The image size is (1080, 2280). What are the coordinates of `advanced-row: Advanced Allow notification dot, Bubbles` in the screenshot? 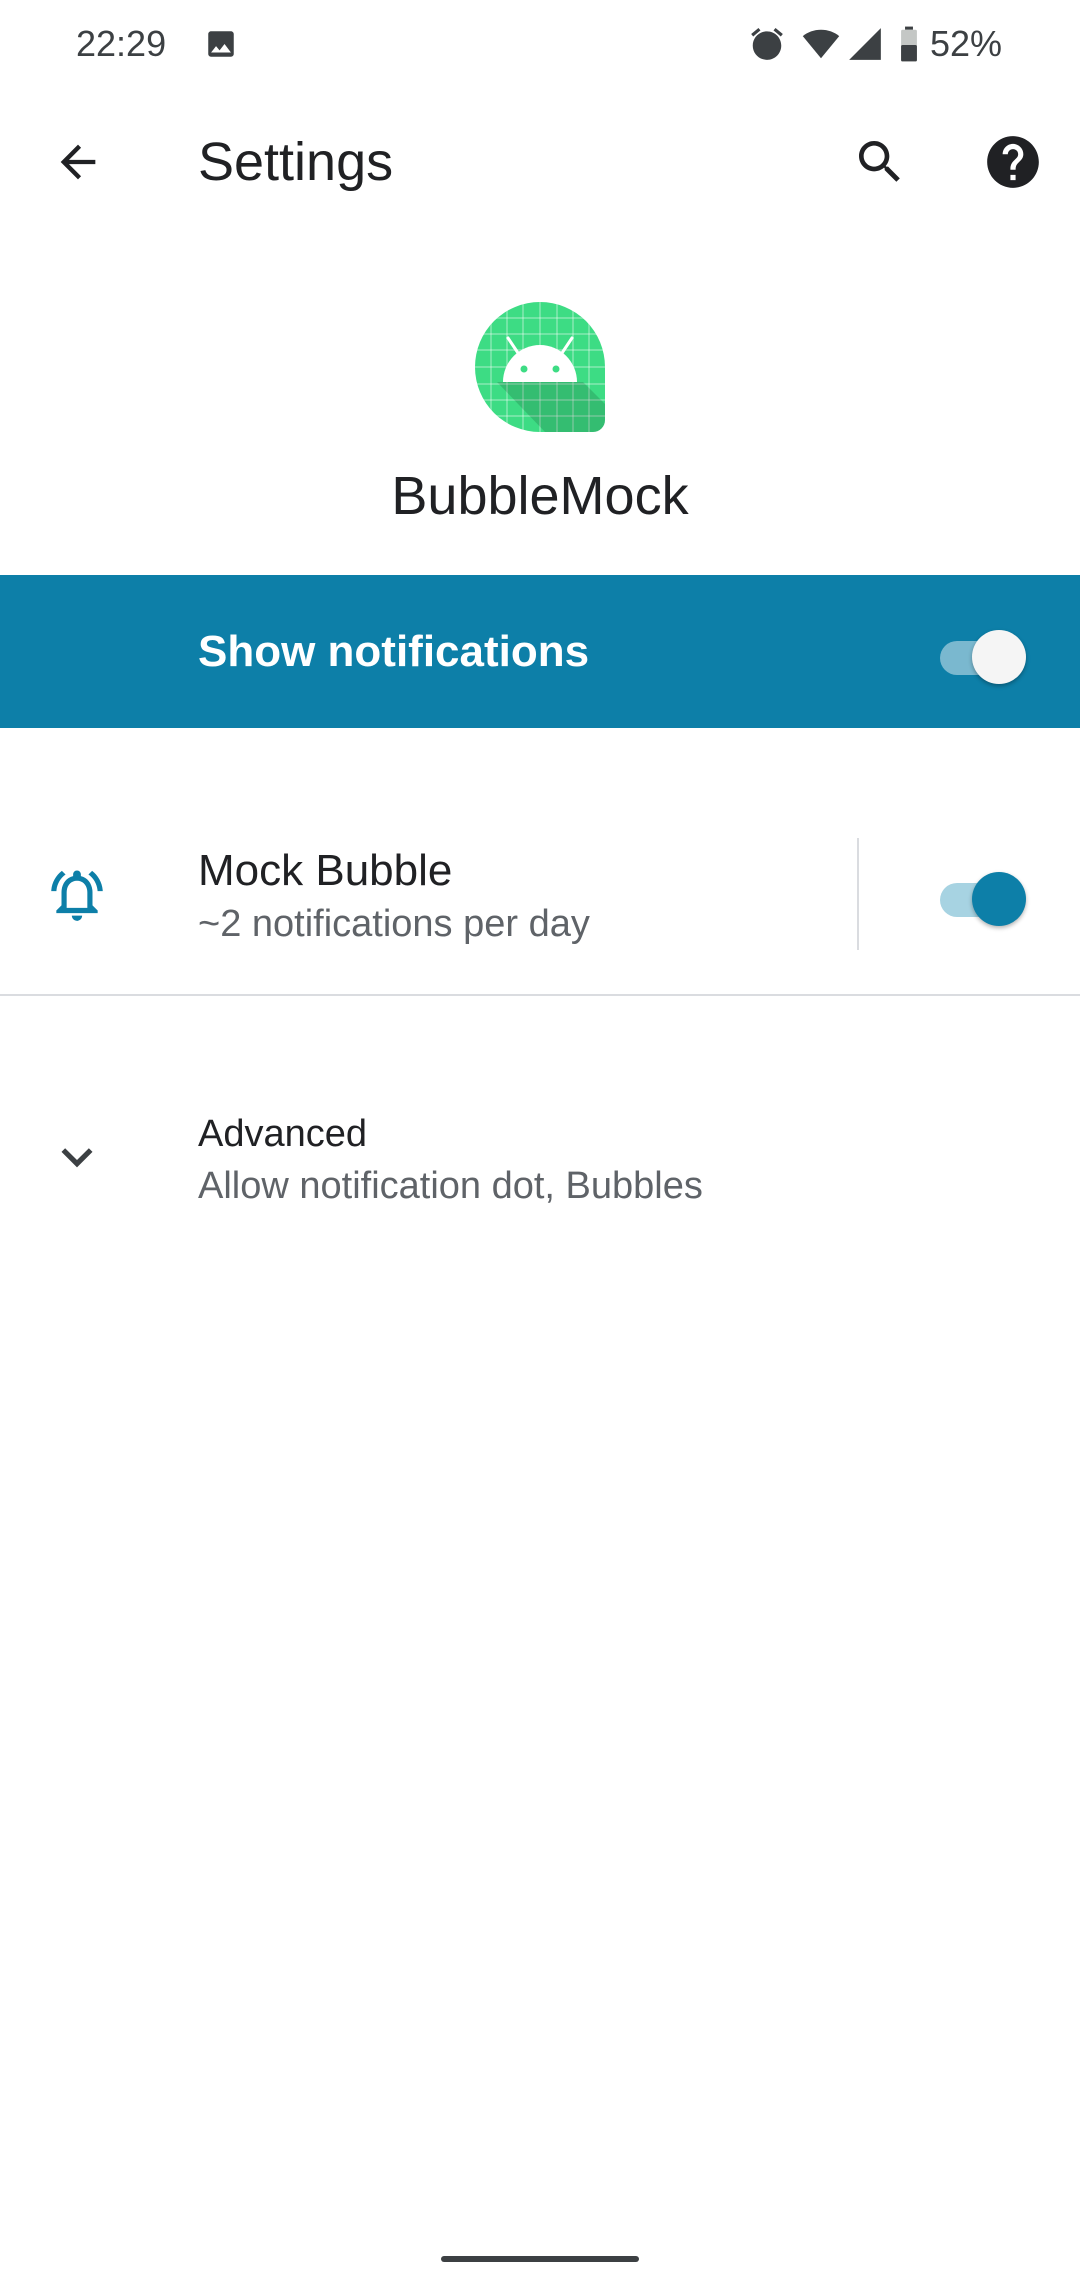 It's located at (540, 1155).